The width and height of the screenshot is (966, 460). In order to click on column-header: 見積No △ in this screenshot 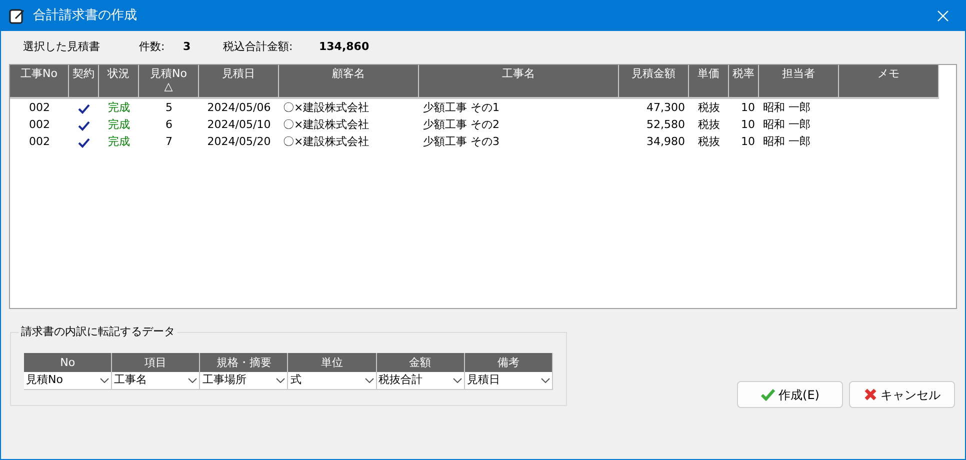, I will do `click(169, 82)`.